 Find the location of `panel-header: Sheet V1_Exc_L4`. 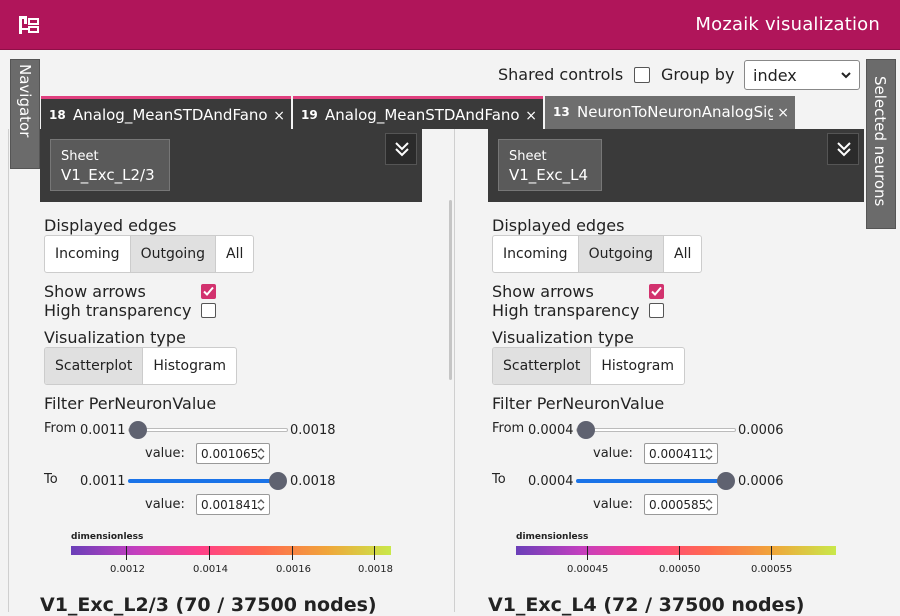

panel-header: Sheet V1_Exc_L4 is located at coordinates (676, 165).